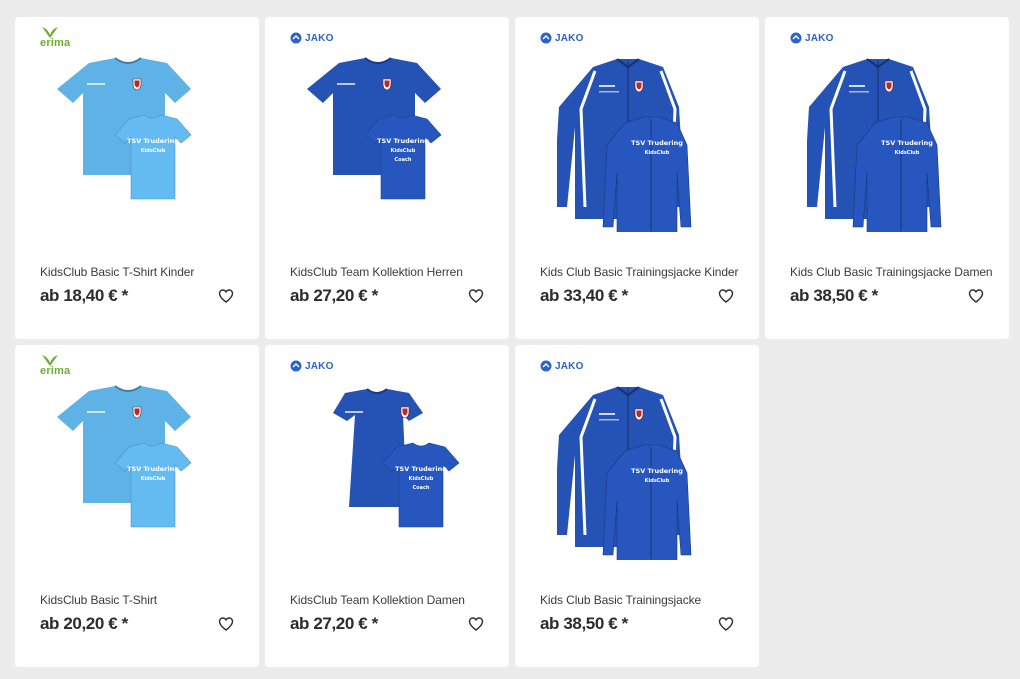 Image resolution: width=1020 pixels, height=679 pixels. Describe the element at coordinates (891, 272) in the screenshot. I see `product-name: Kids Club Basic Trainingsjacke Damen` at that location.